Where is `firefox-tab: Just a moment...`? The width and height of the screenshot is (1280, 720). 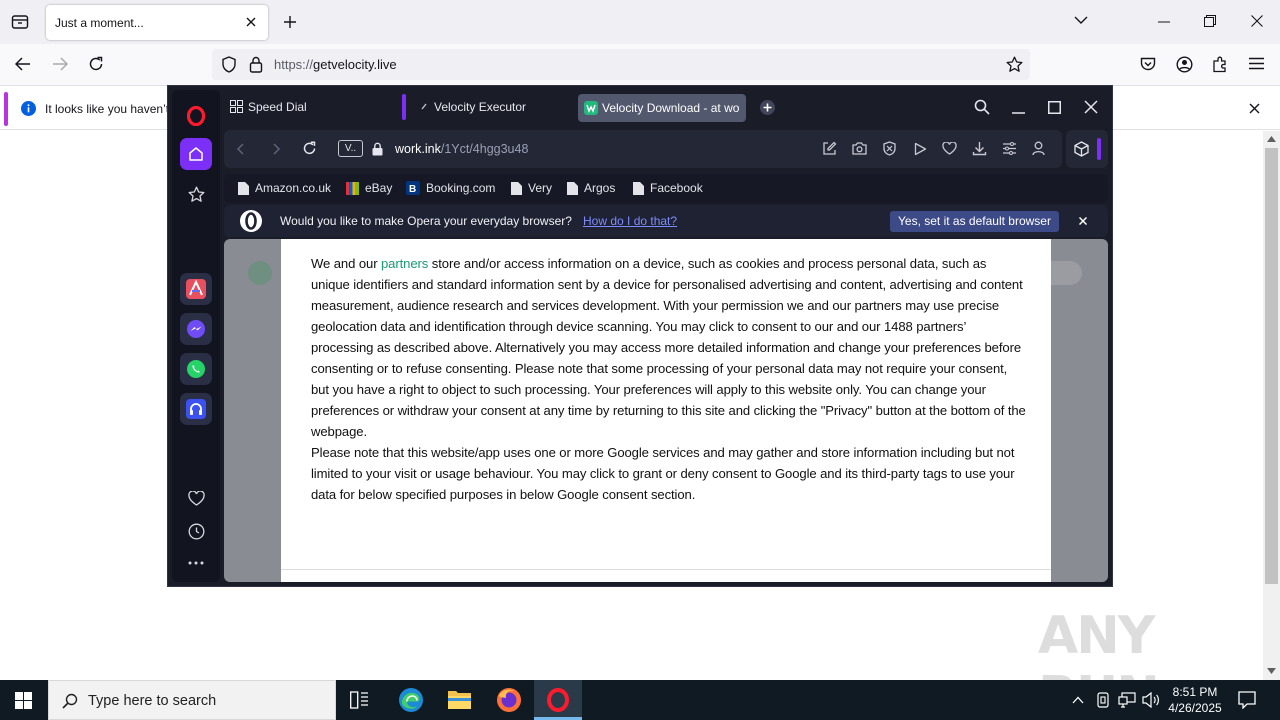
firefox-tab: Just a moment... is located at coordinates (157, 22).